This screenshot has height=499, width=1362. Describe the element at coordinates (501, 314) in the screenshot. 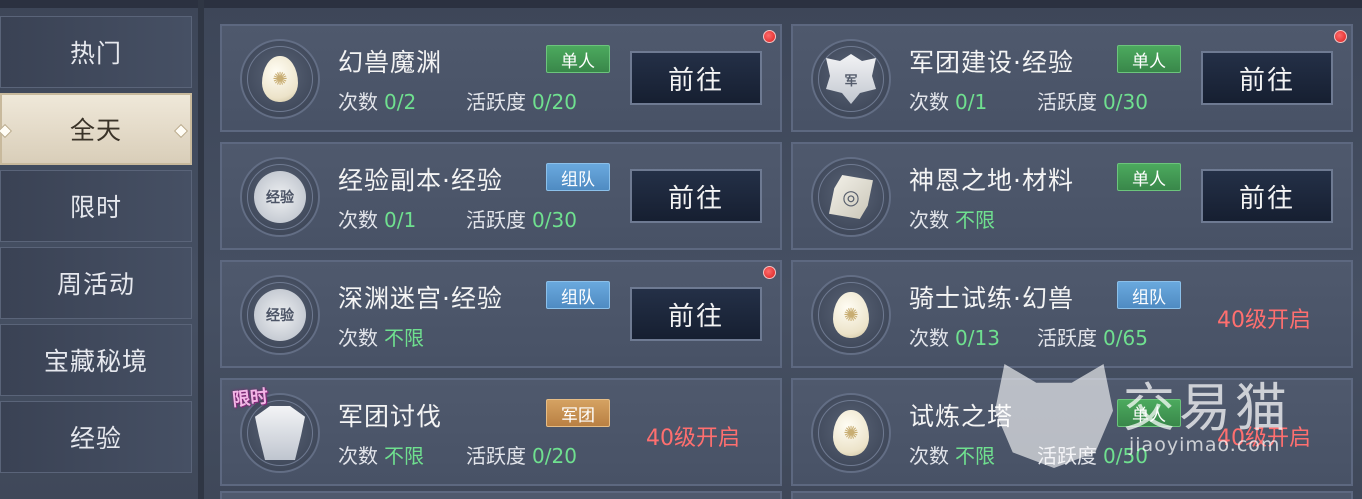

I see `activity-card: 经验 深渊迷宫·经验 组队 次数 不限 前往` at that location.